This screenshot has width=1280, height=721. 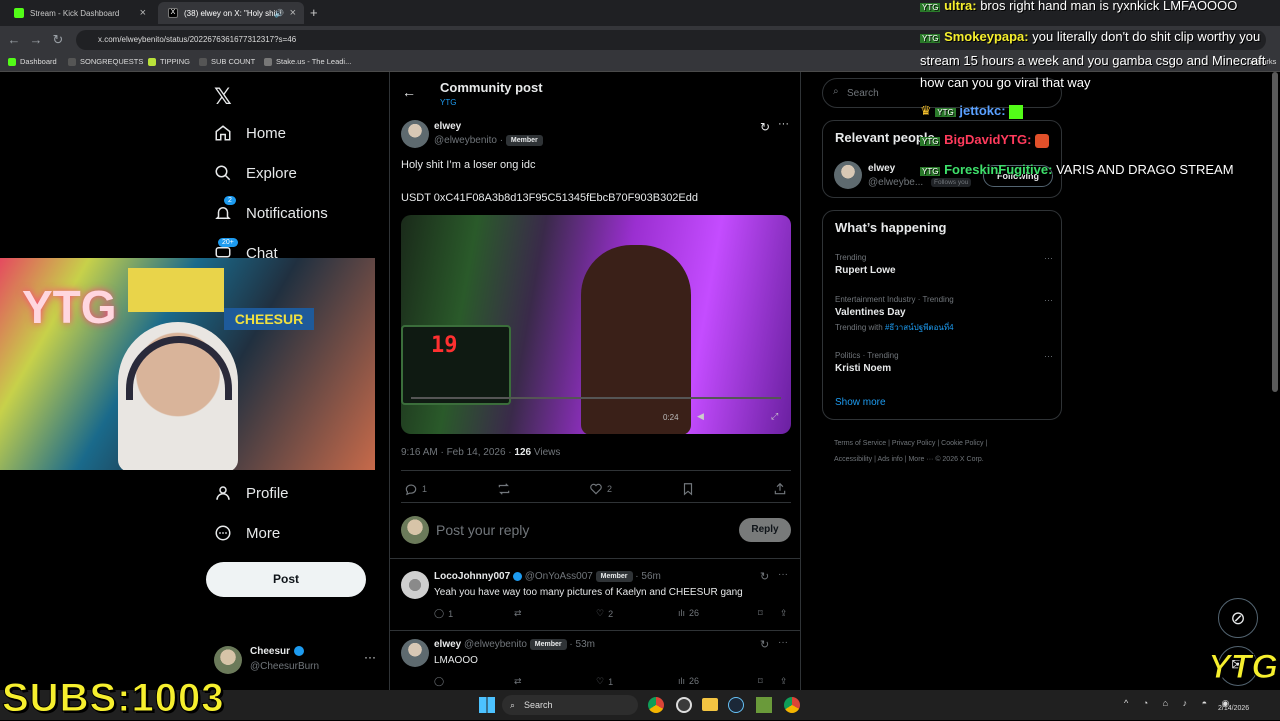 What do you see at coordinates (491, 87) in the screenshot?
I see `page-title: Community post` at bounding box center [491, 87].